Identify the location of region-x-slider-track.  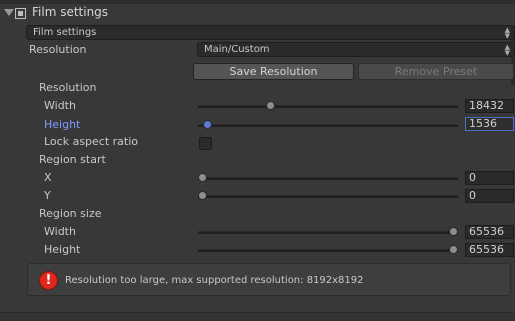
(328, 178).